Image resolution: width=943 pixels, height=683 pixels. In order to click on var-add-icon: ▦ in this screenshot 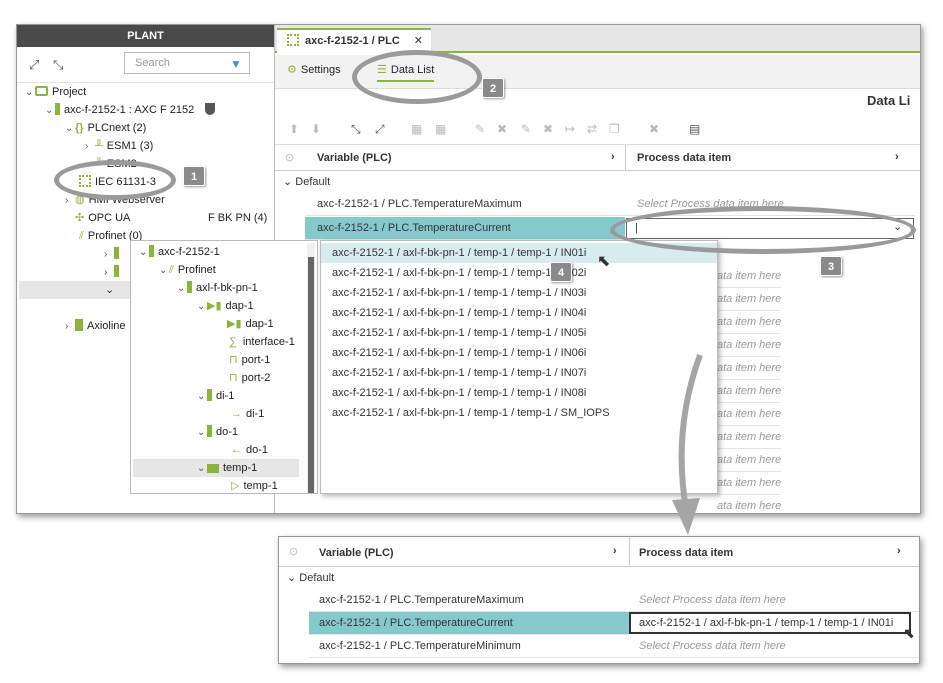, I will do `click(418, 129)`.